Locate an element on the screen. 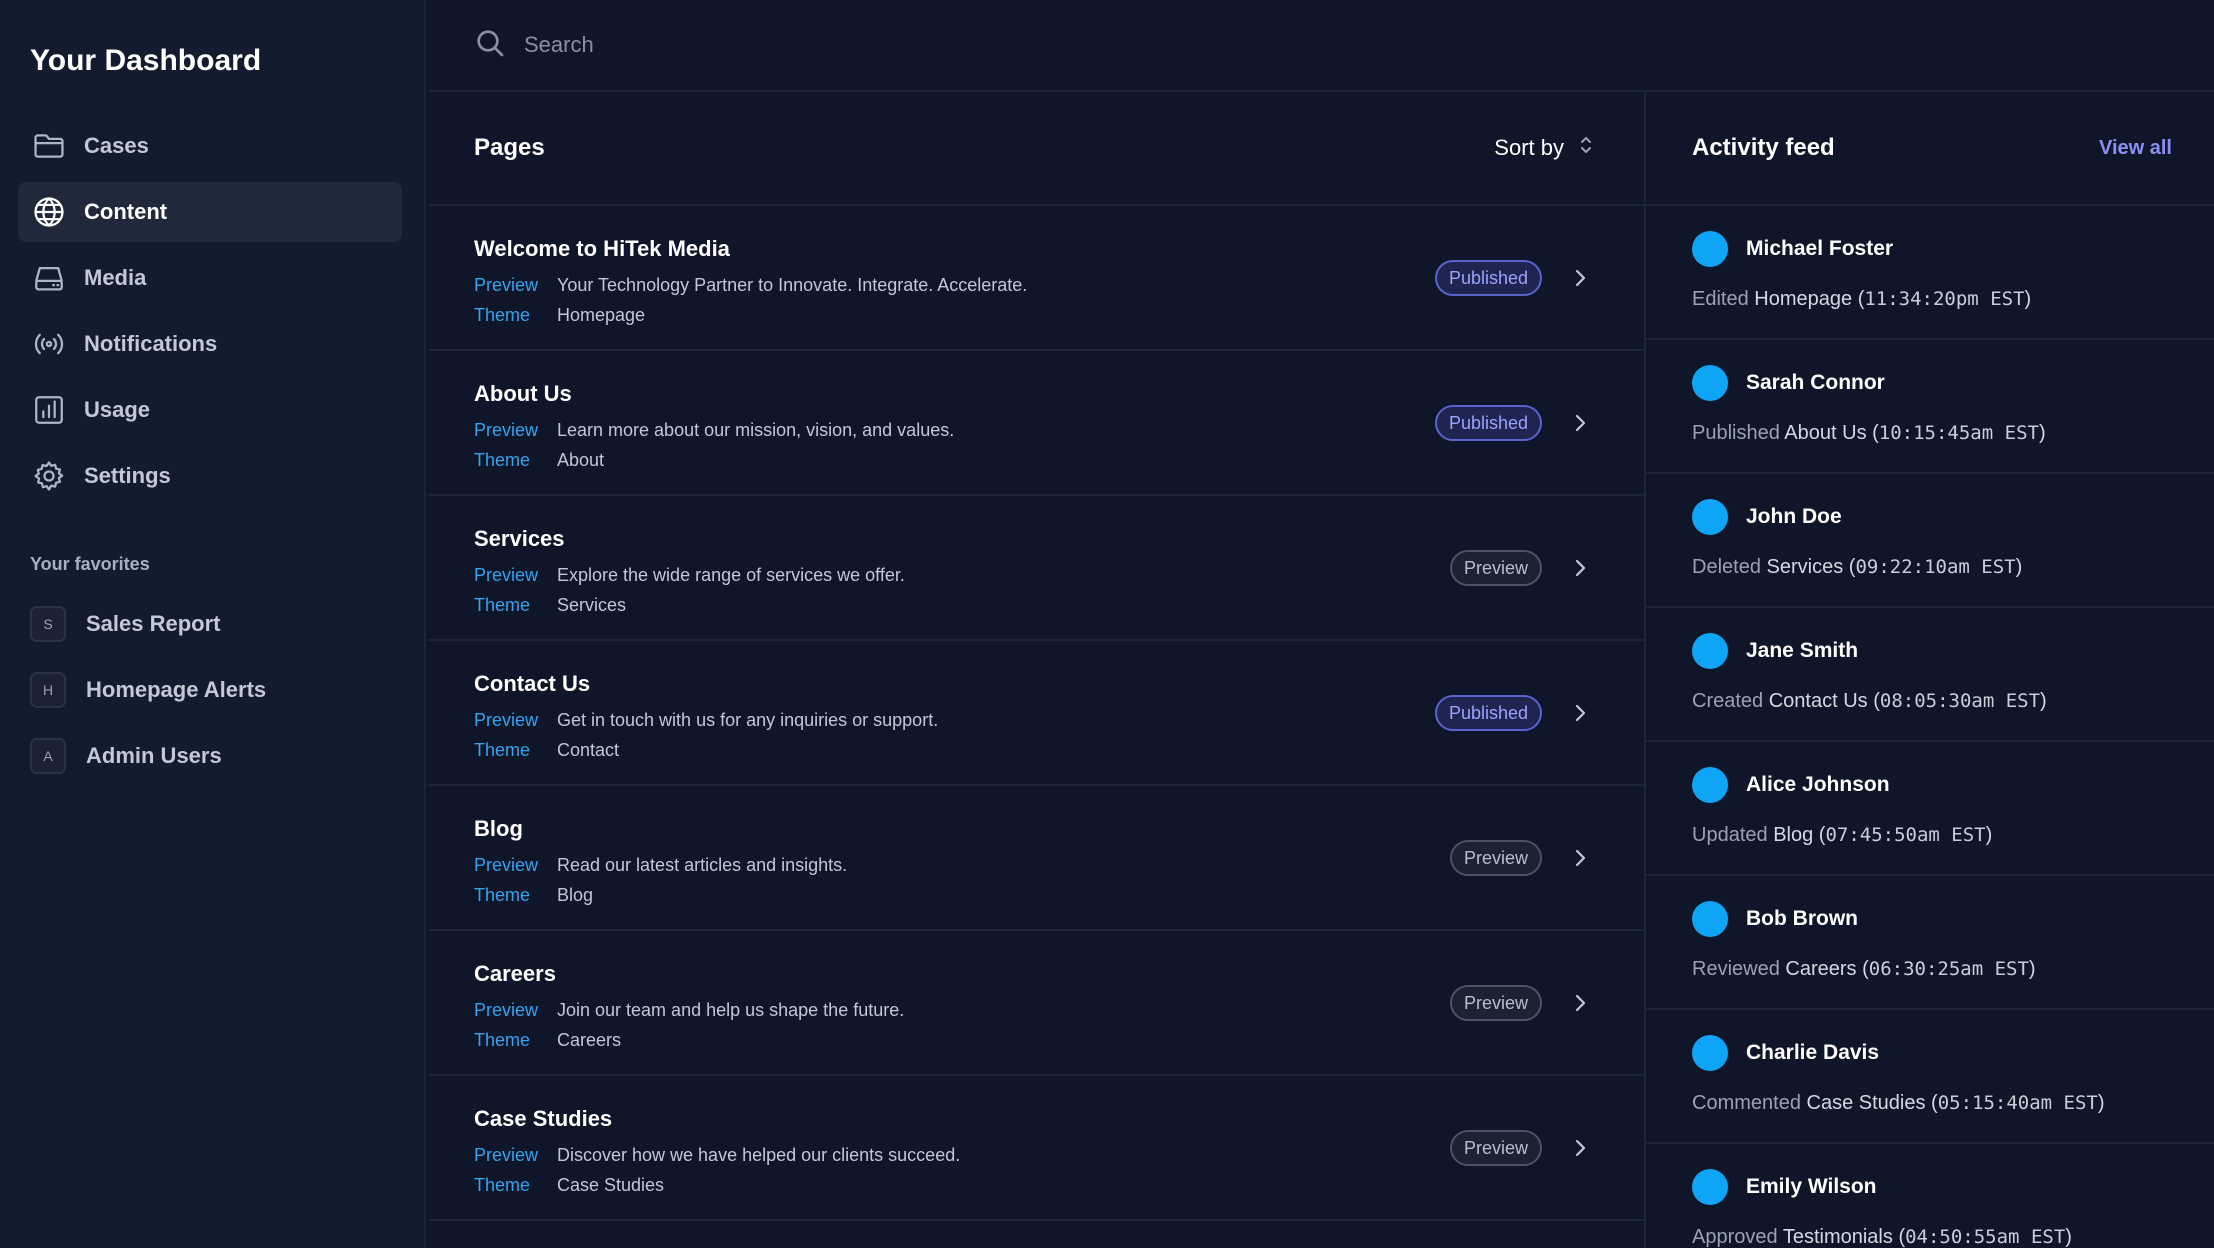 The height and width of the screenshot is (1248, 2214). feed-user-name: Emily Wilson is located at coordinates (1811, 1186).